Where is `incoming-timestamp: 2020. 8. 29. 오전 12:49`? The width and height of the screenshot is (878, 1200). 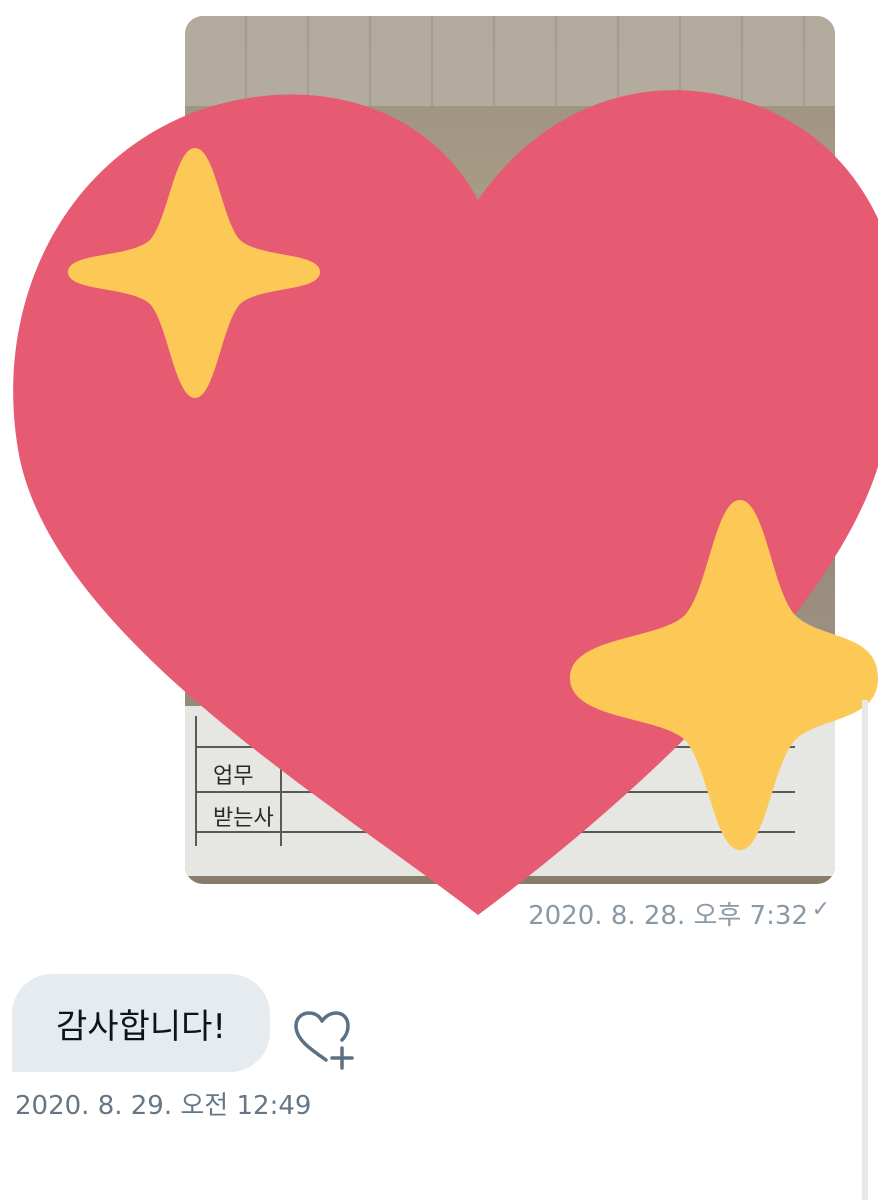
incoming-timestamp: 2020. 8. 29. 오전 12:49 is located at coordinates (163, 1106).